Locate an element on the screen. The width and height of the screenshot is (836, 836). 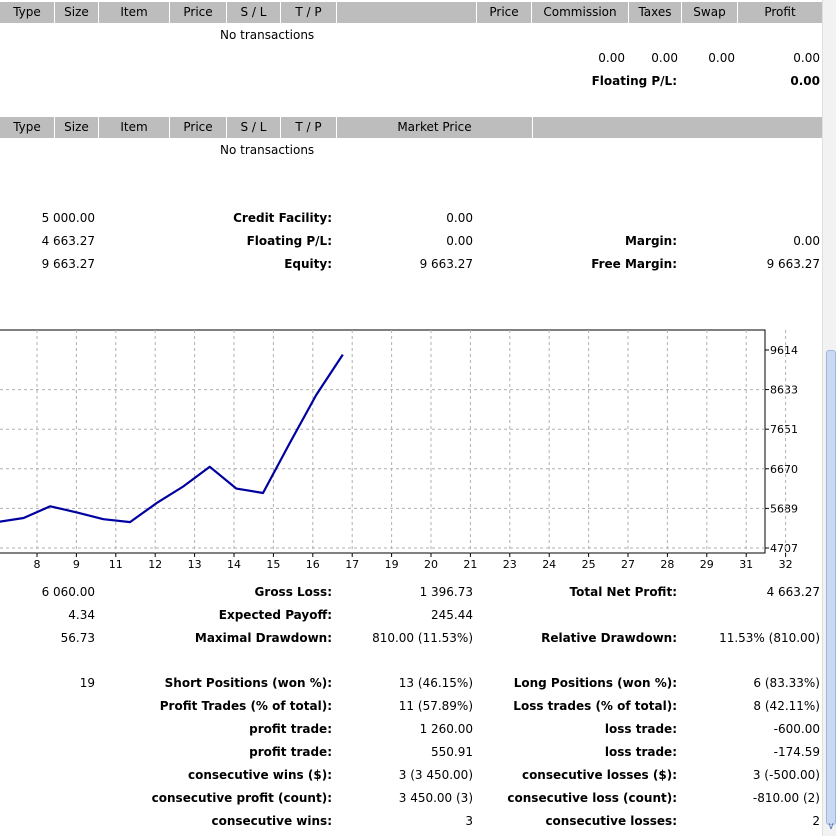
scroll-down-arrow-icon: ∨ is located at coordinates (831, 827).